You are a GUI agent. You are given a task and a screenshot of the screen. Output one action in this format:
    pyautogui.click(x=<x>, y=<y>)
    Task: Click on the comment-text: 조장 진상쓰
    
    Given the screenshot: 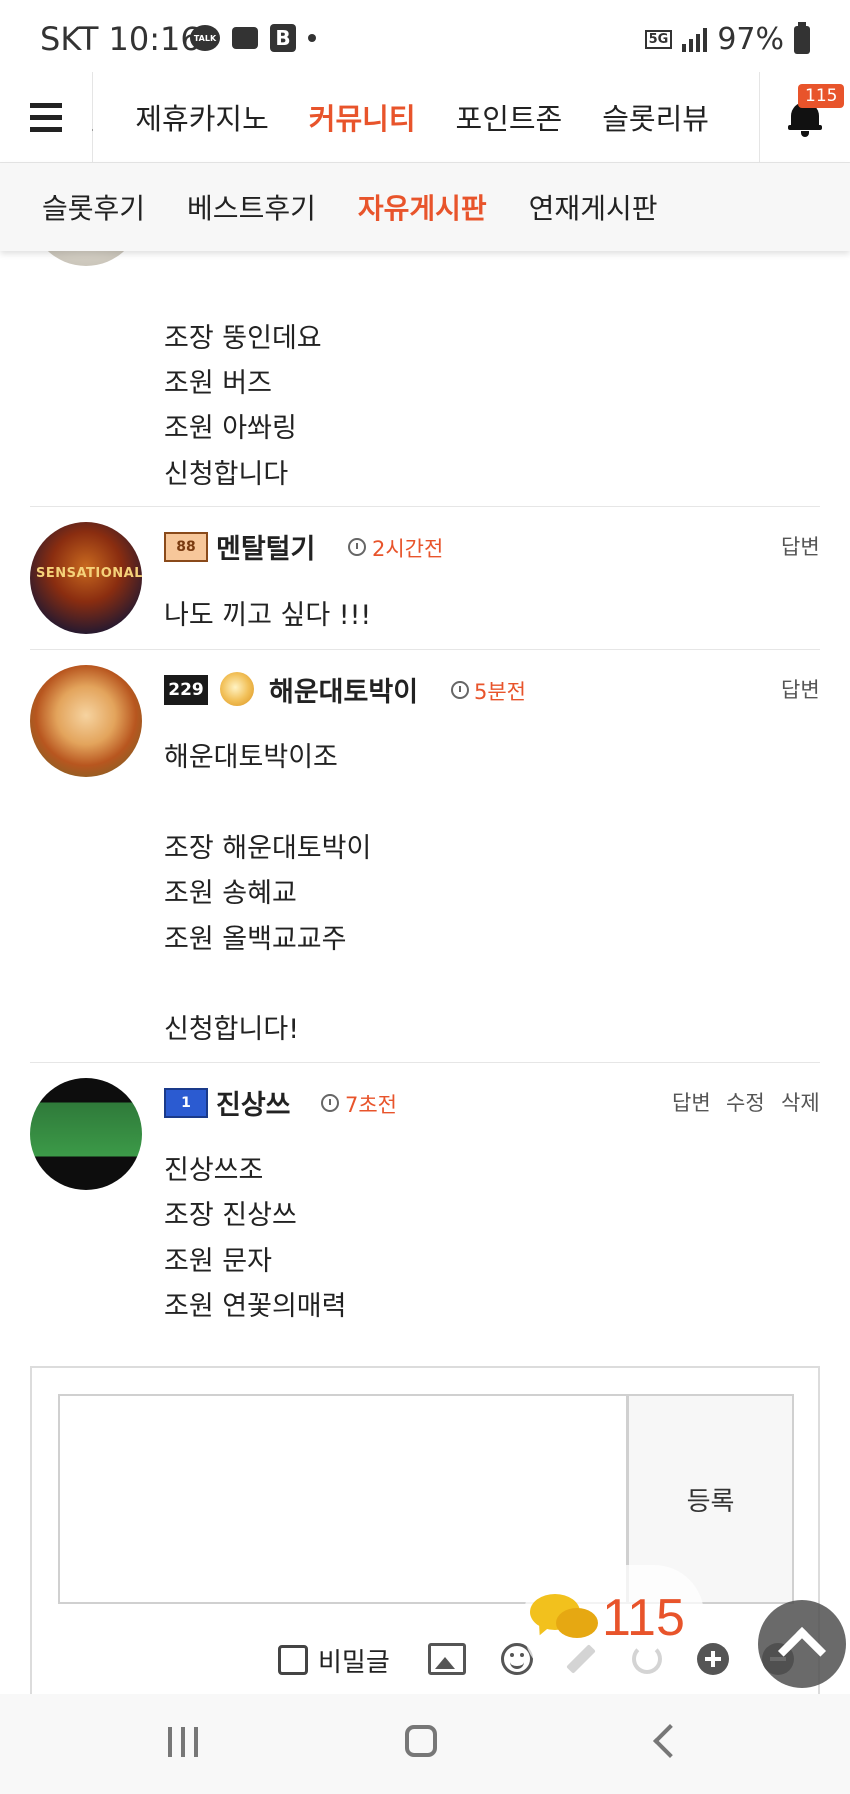 What is the action you would take?
    pyautogui.click(x=230, y=1215)
    